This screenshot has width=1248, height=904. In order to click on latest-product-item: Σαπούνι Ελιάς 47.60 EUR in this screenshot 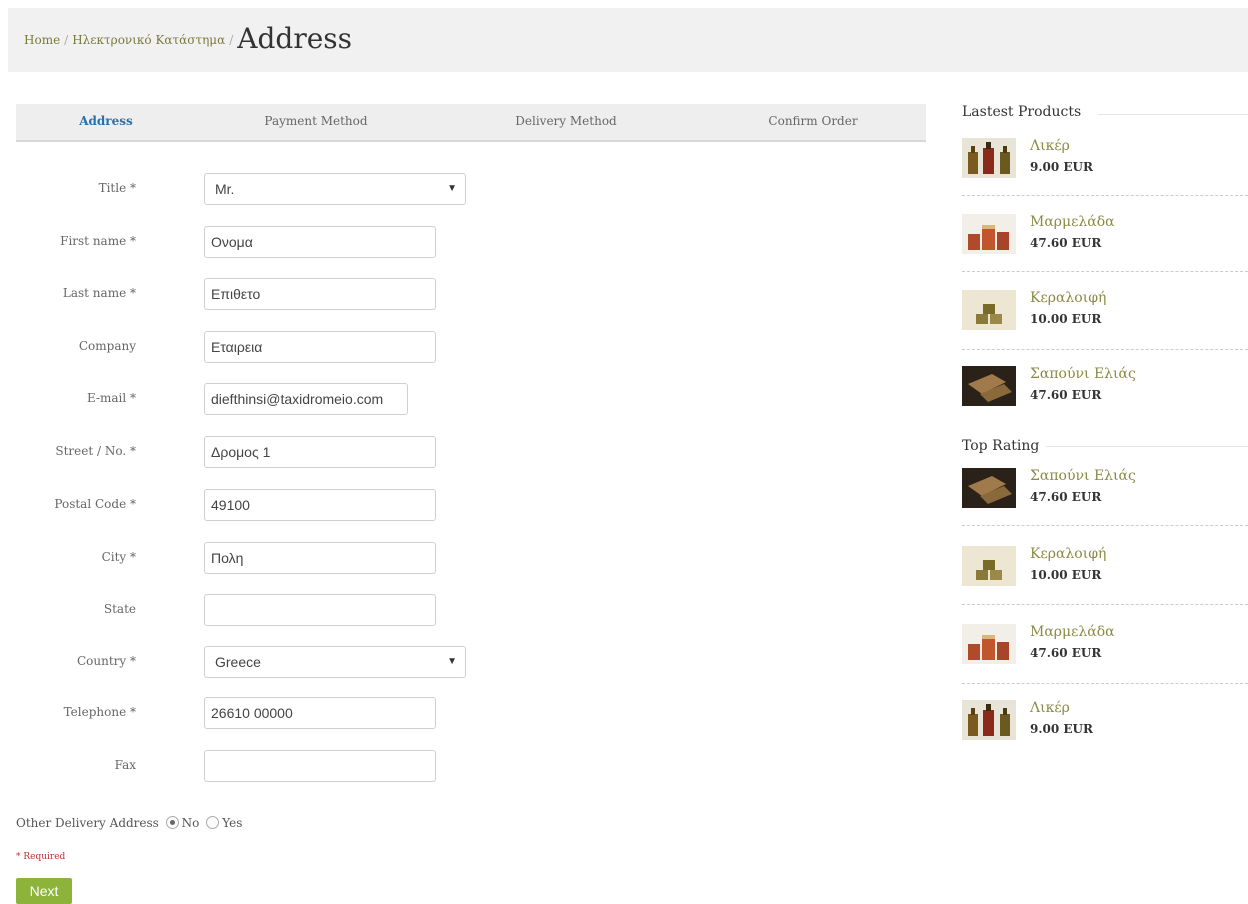, I will do `click(1105, 406)`.